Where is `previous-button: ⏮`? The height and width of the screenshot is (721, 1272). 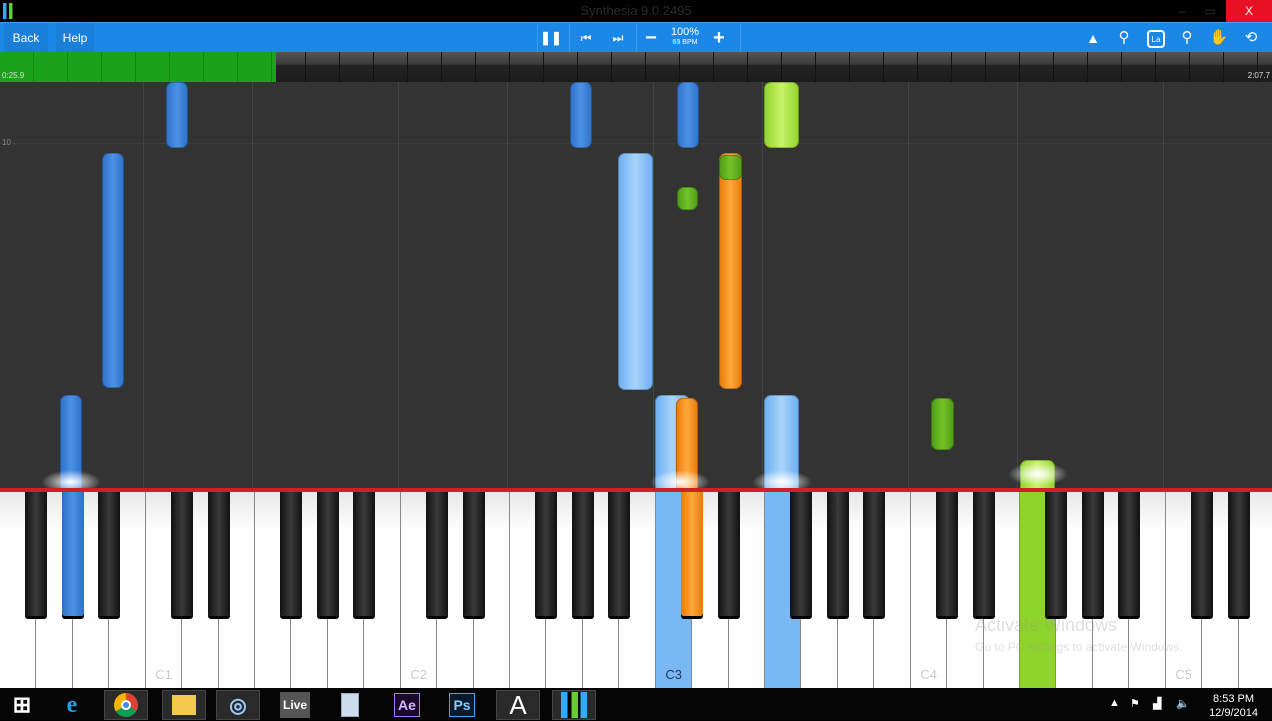
previous-button: ⏮ is located at coordinates (586, 38).